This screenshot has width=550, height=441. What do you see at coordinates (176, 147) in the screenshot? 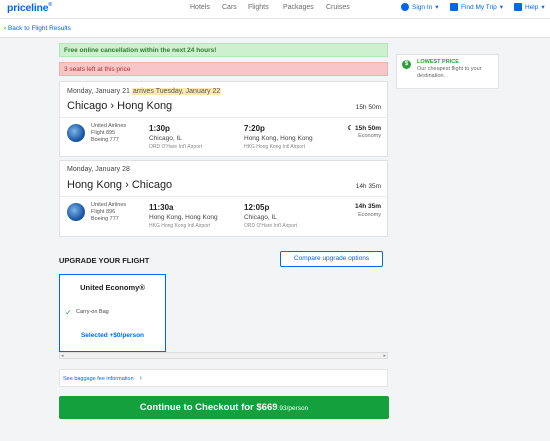
I see `departure-airport: ORD O'Hare Int'l Airport` at bounding box center [176, 147].